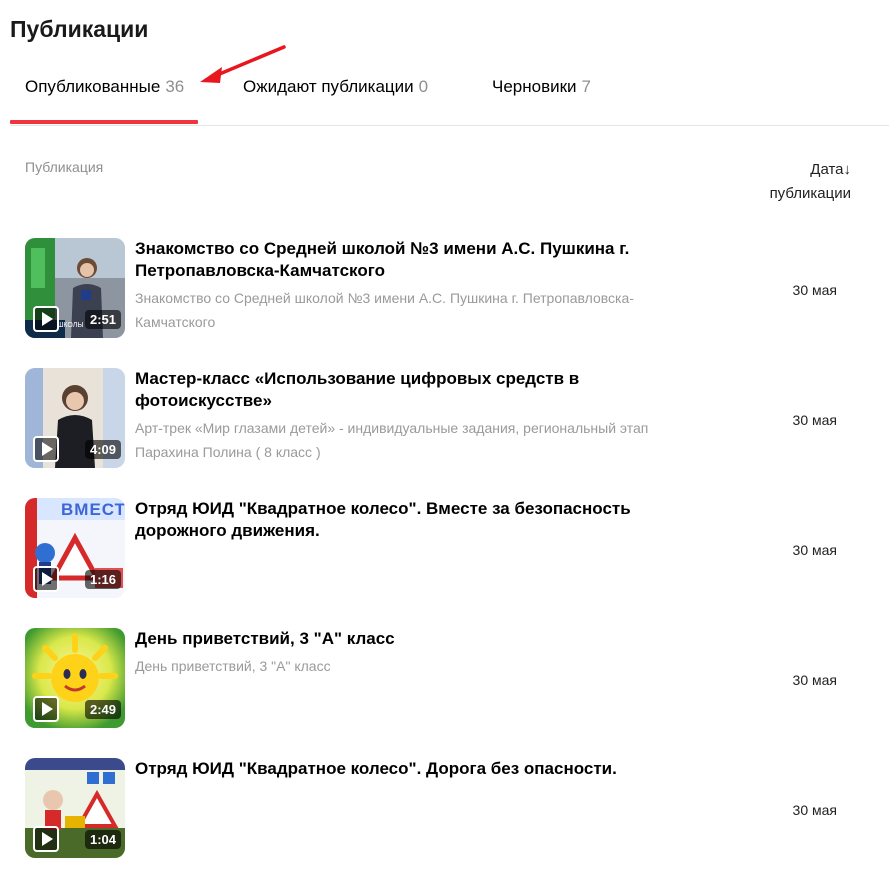 The image size is (889, 869). Describe the element at coordinates (70, 325) in the screenshot. I see `thumbnail-caption: ШКОЛЫ` at that location.